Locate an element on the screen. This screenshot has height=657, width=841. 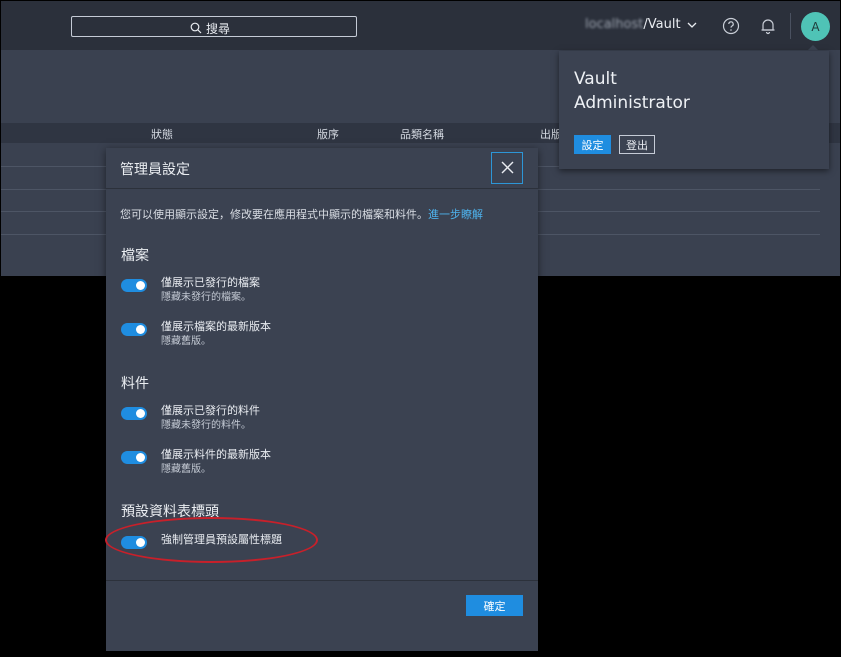
header-divider is located at coordinates (790, 26).